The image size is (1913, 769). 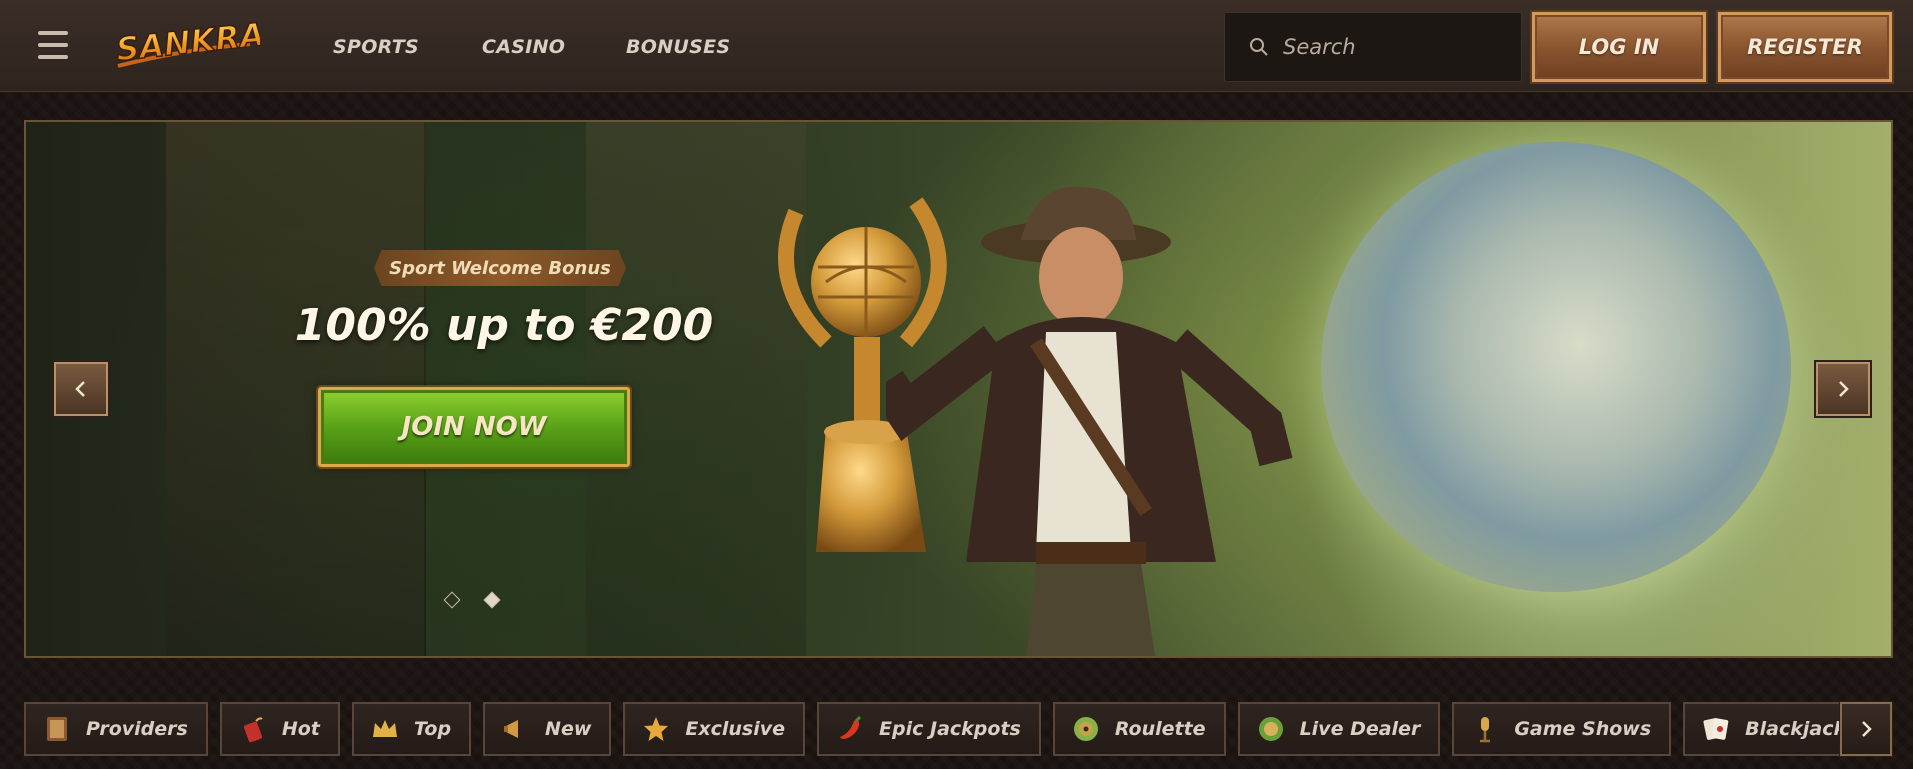 What do you see at coordinates (950, 729) in the screenshot?
I see `category-label: Epic Jackpots` at bounding box center [950, 729].